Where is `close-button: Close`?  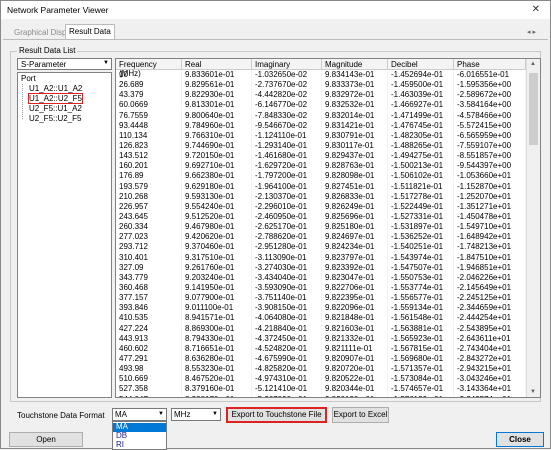 close-button: Close is located at coordinates (520, 439).